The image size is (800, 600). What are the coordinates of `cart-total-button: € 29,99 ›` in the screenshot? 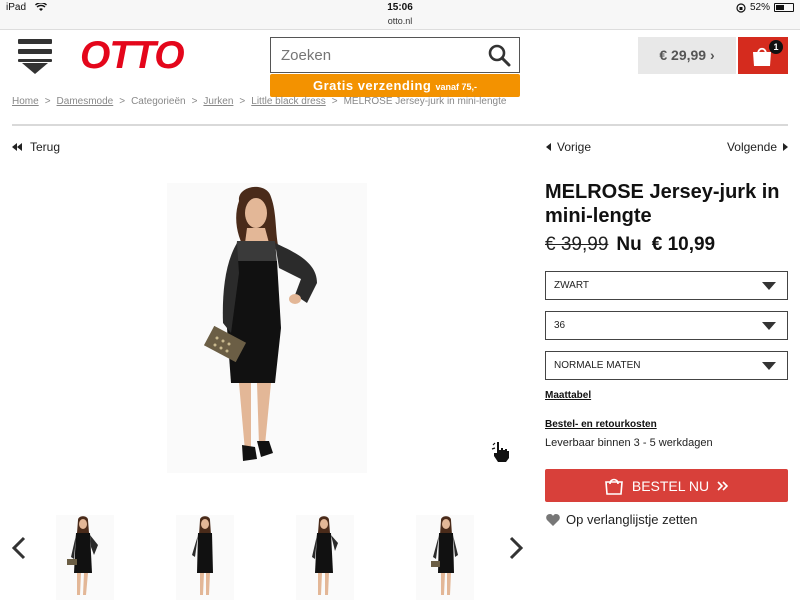 It's located at (687, 55).